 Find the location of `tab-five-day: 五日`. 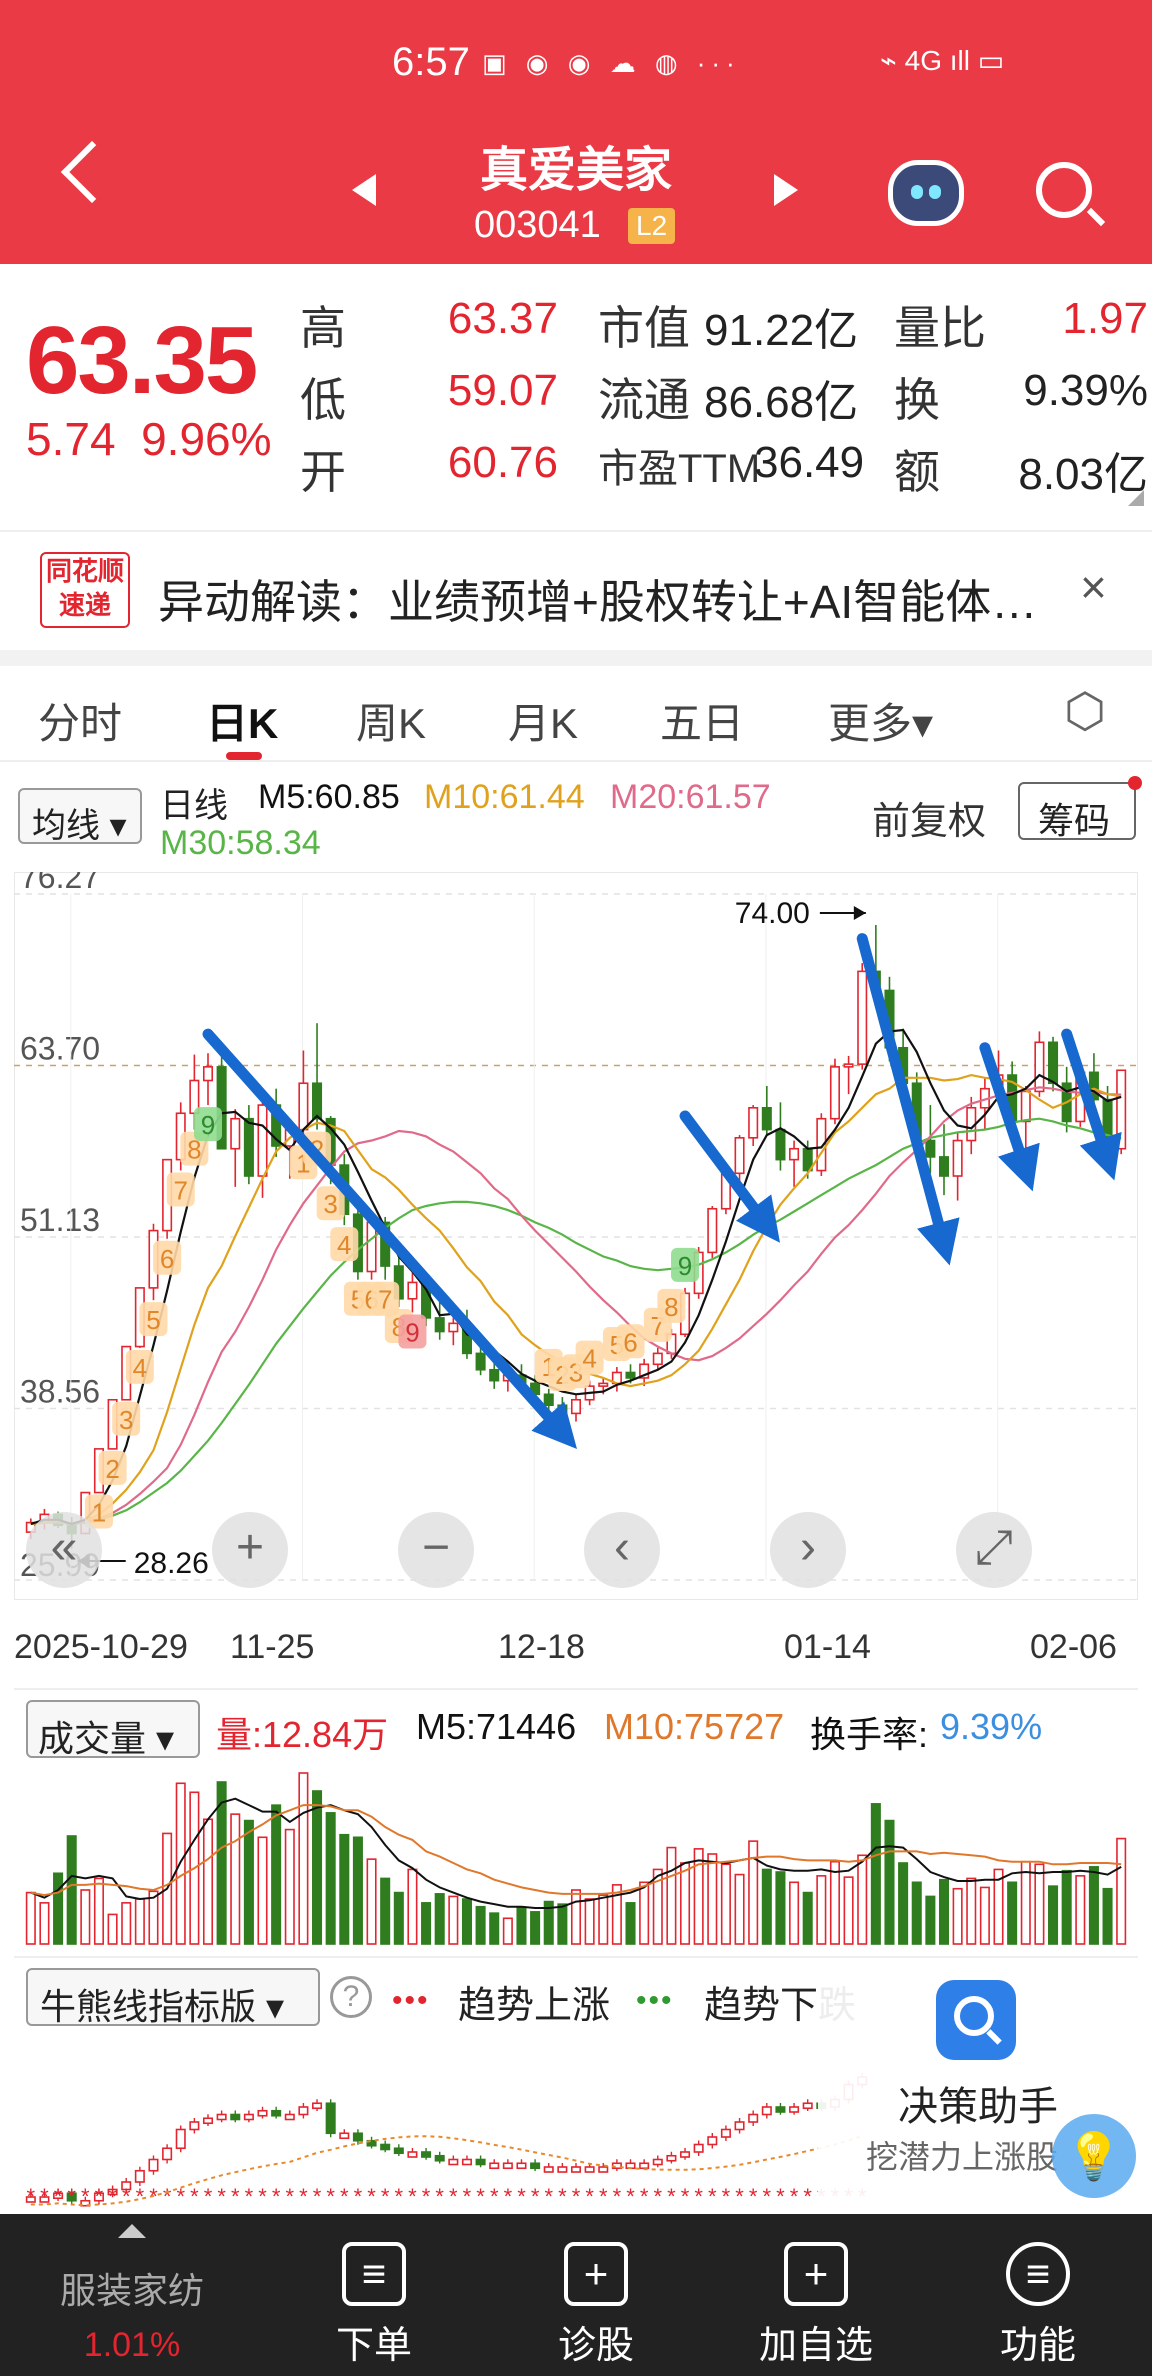

tab-five-day: 五日 is located at coordinates (702, 720).